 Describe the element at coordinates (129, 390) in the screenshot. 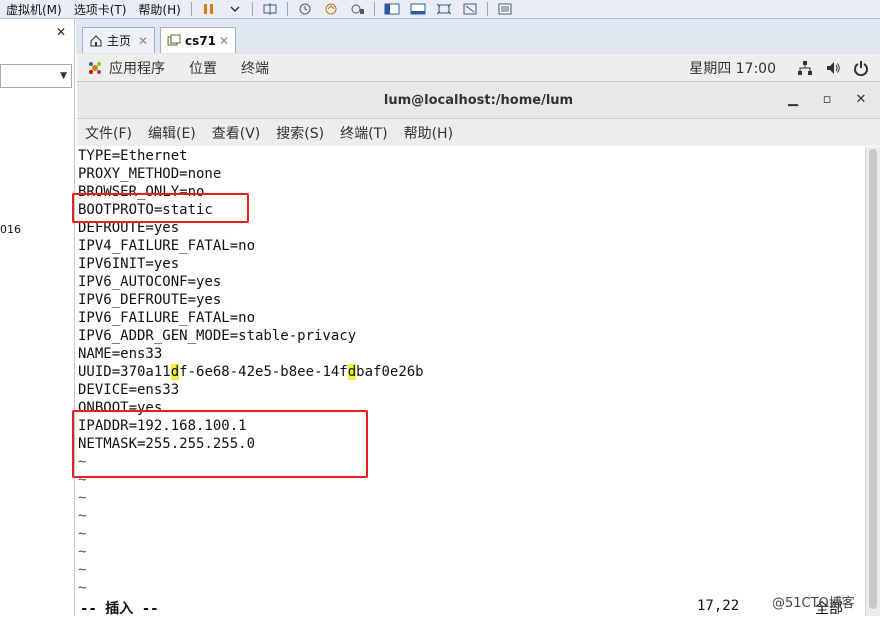

I see `file-line: DEVICE=ens33` at that location.